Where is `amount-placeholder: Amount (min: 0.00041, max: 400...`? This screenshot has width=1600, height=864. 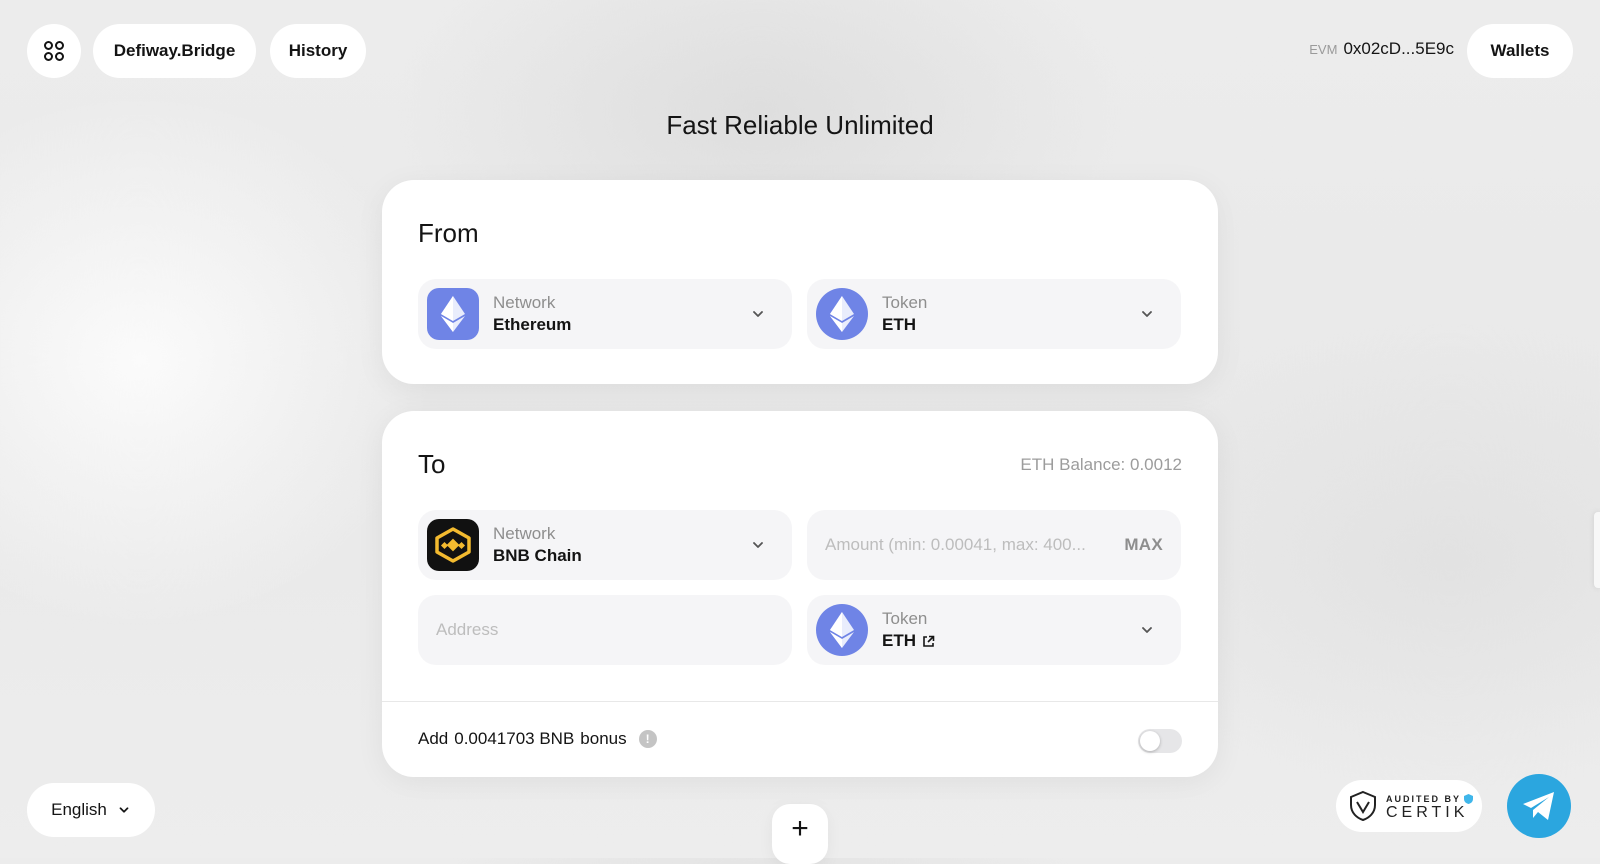
amount-placeholder: Amount (min: 0.00041, max: 400... is located at coordinates (955, 544).